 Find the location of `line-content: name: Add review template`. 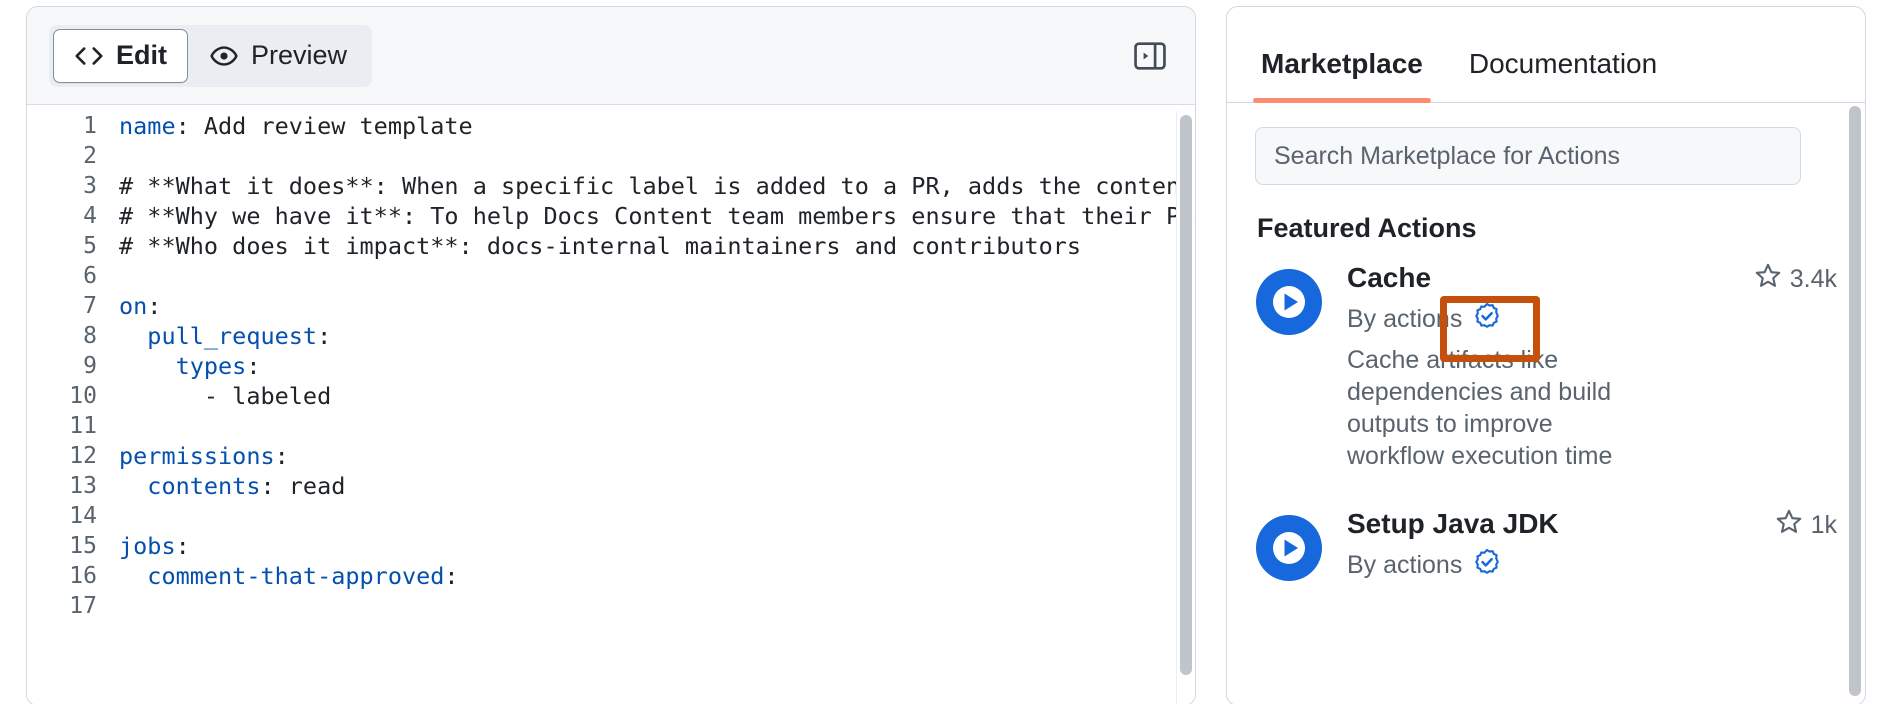

line-content: name: Add review template is located at coordinates (655, 126).